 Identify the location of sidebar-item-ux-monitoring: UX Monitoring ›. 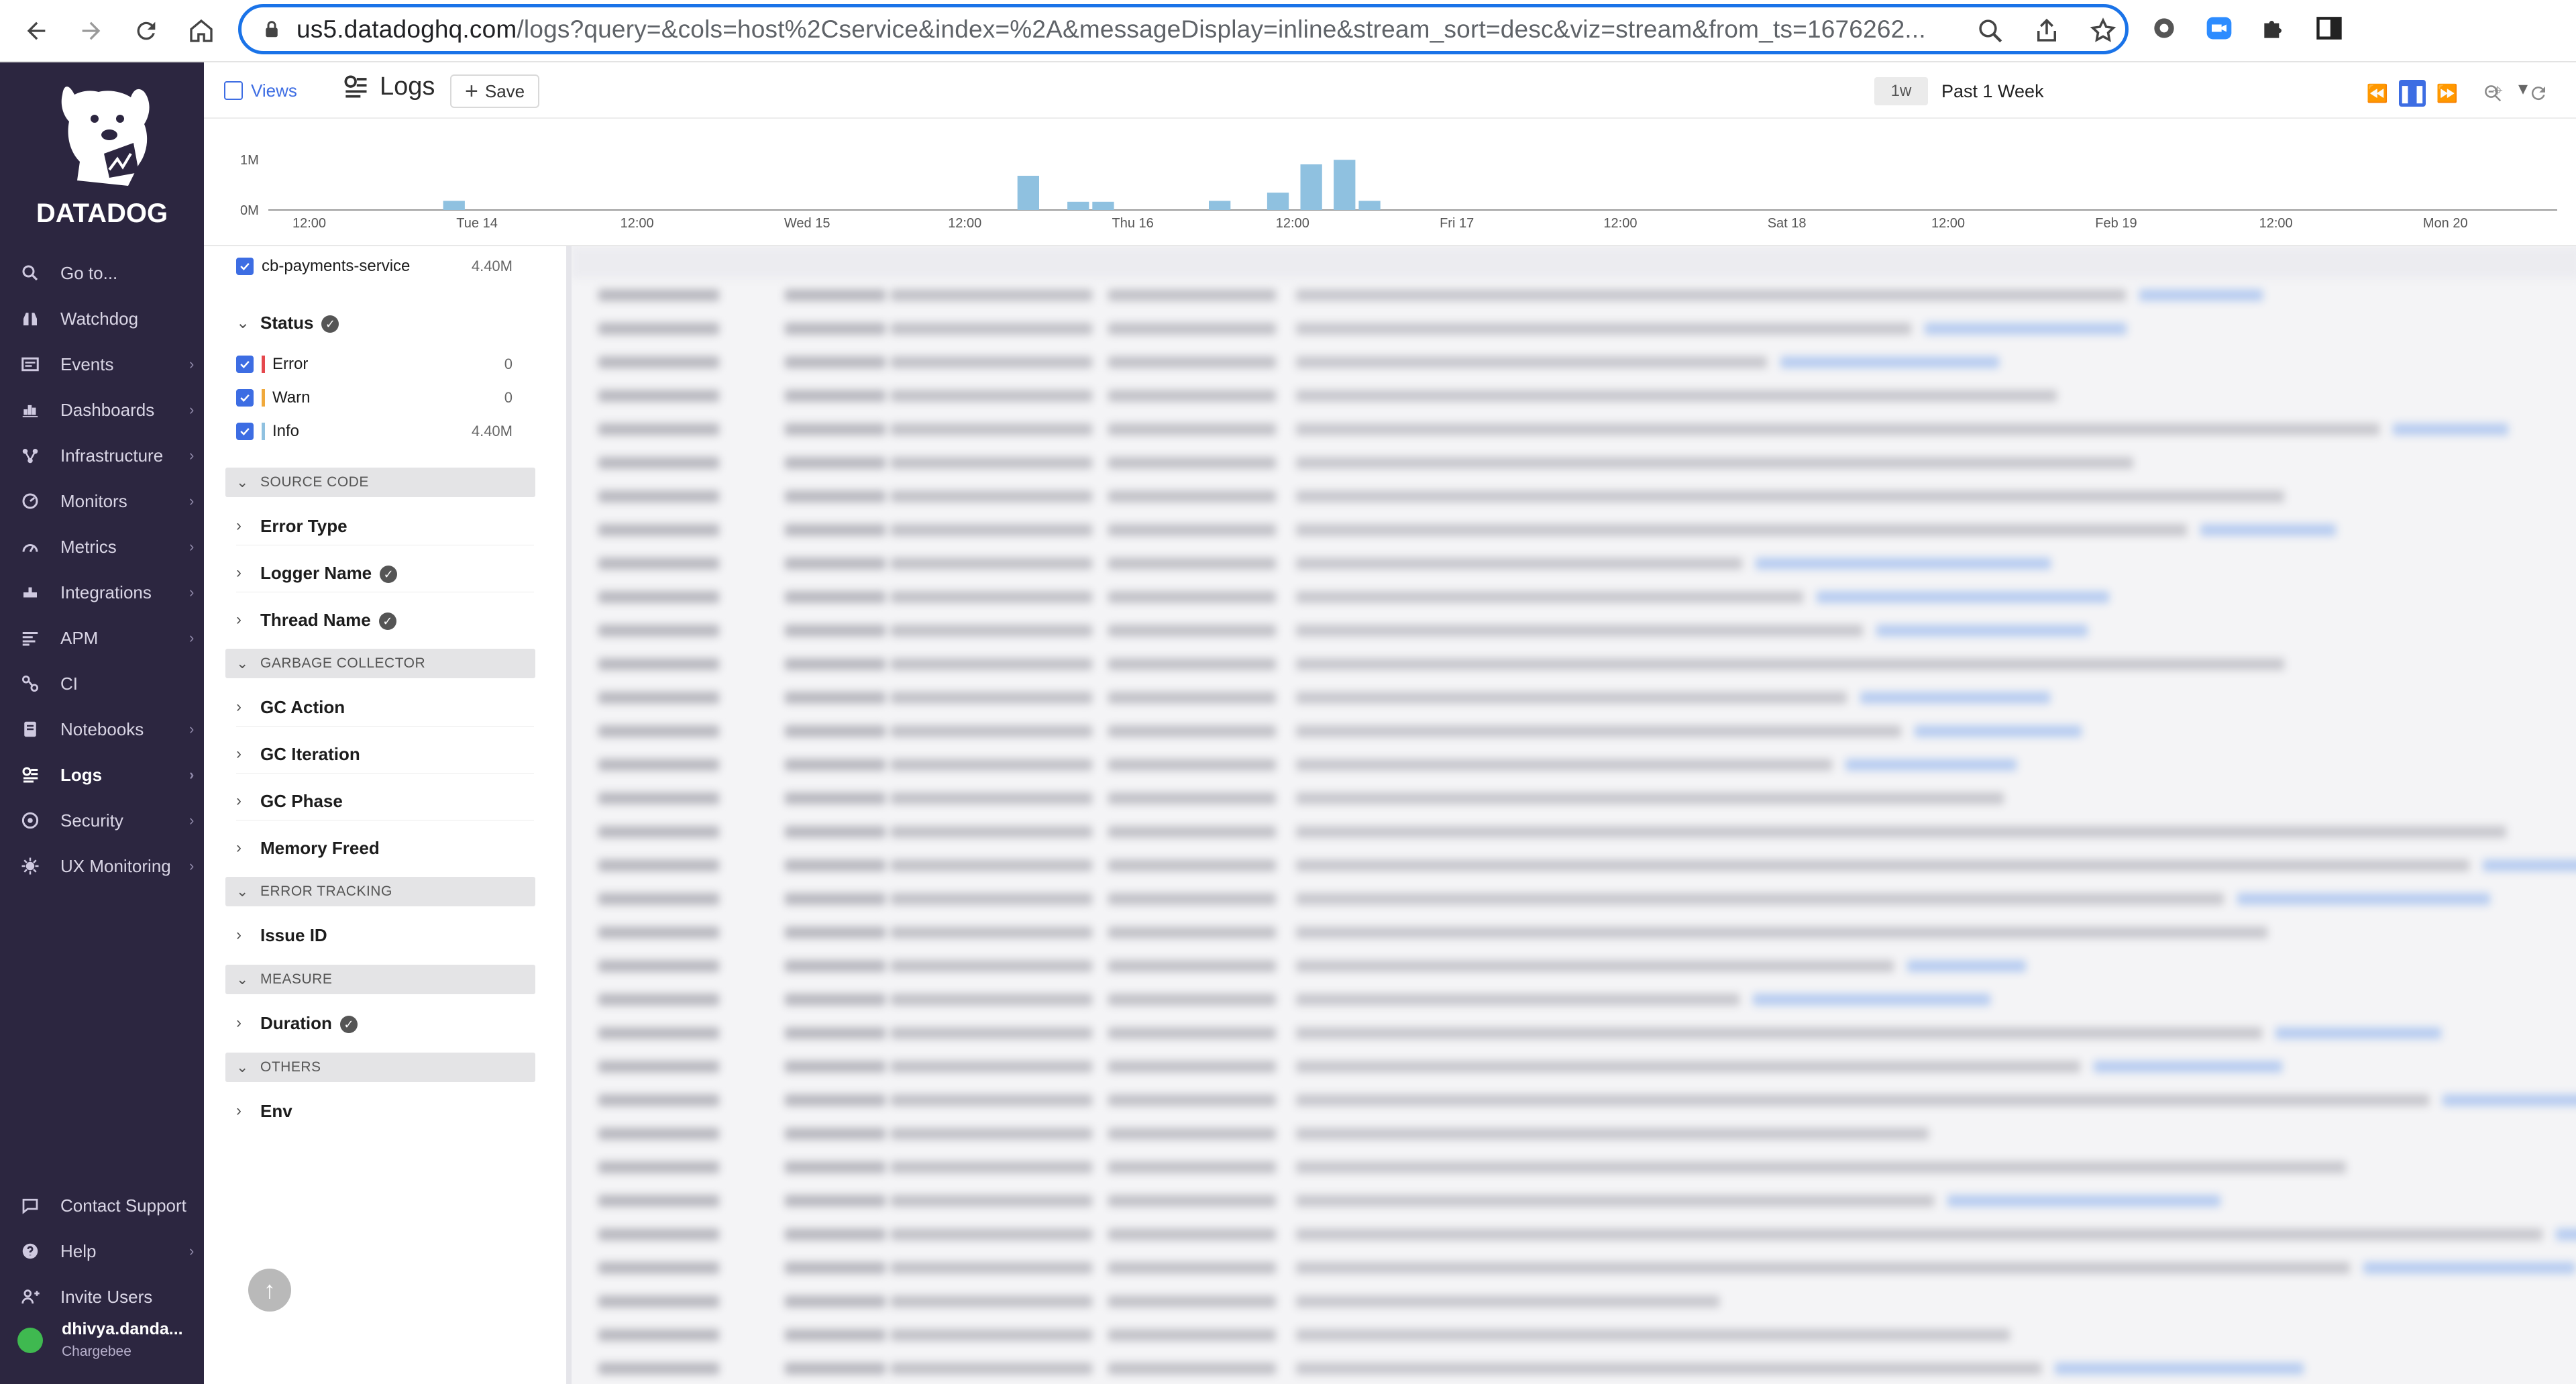
(102, 866).